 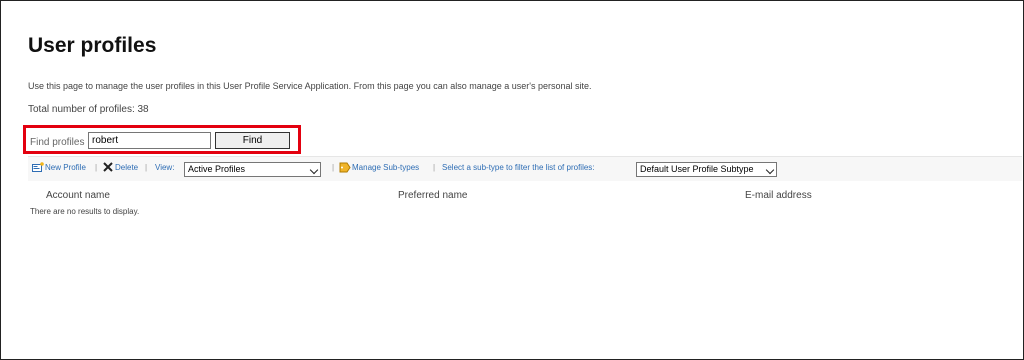 What do you see at coordinates (78, 195) in the screenshot?
I see `column-header-account-name: Account name` at bounding box center [78, 195].